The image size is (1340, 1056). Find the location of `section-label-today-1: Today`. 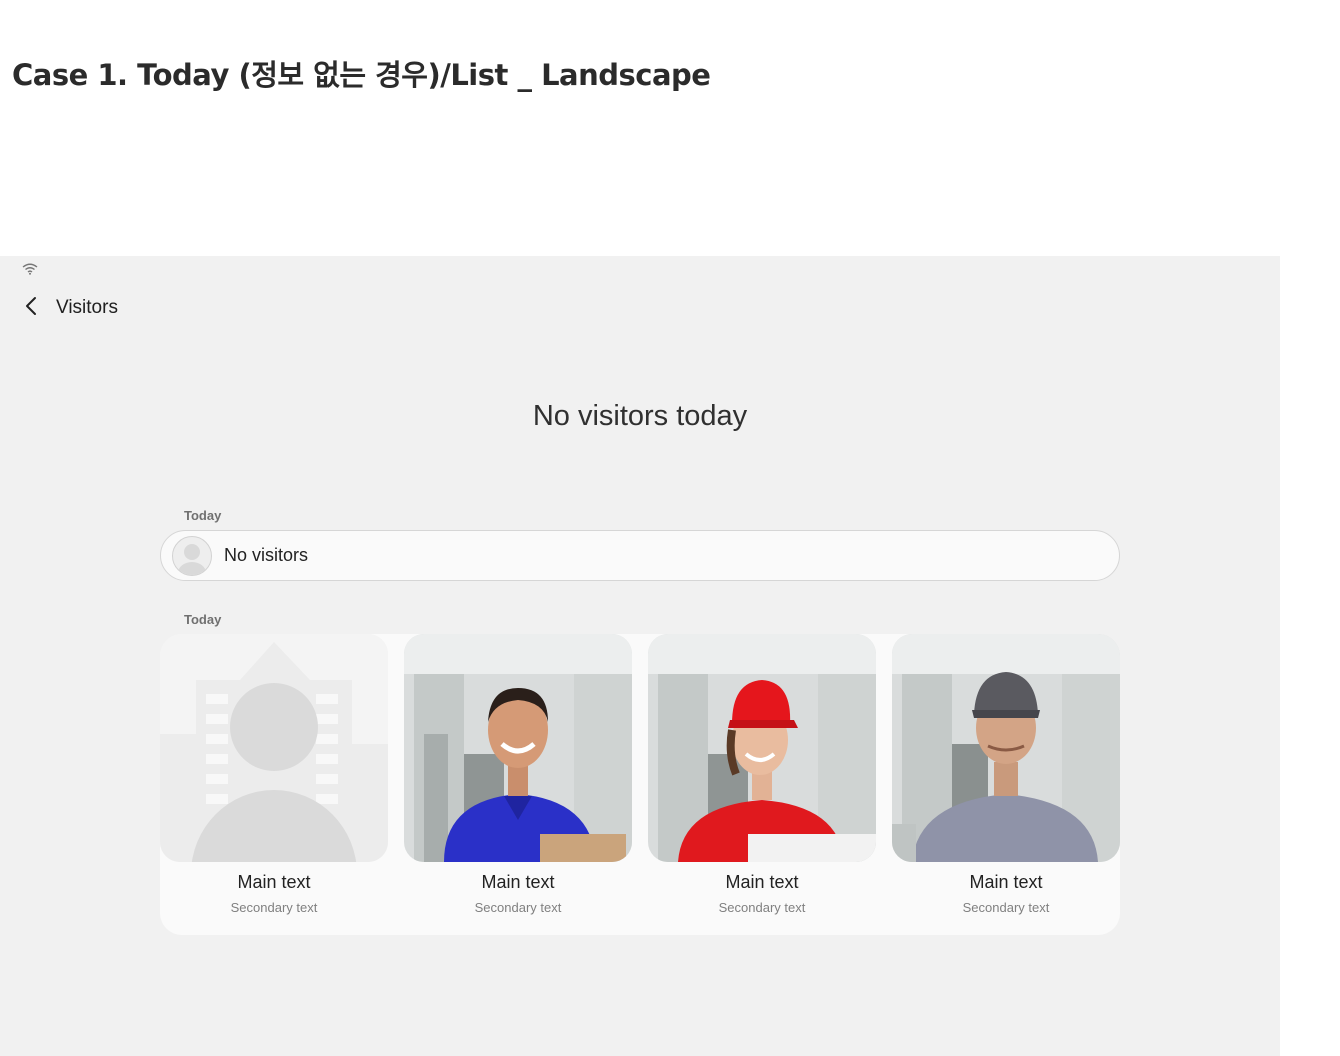

section-label-today-1: Today is located at coordinates (203, 515).